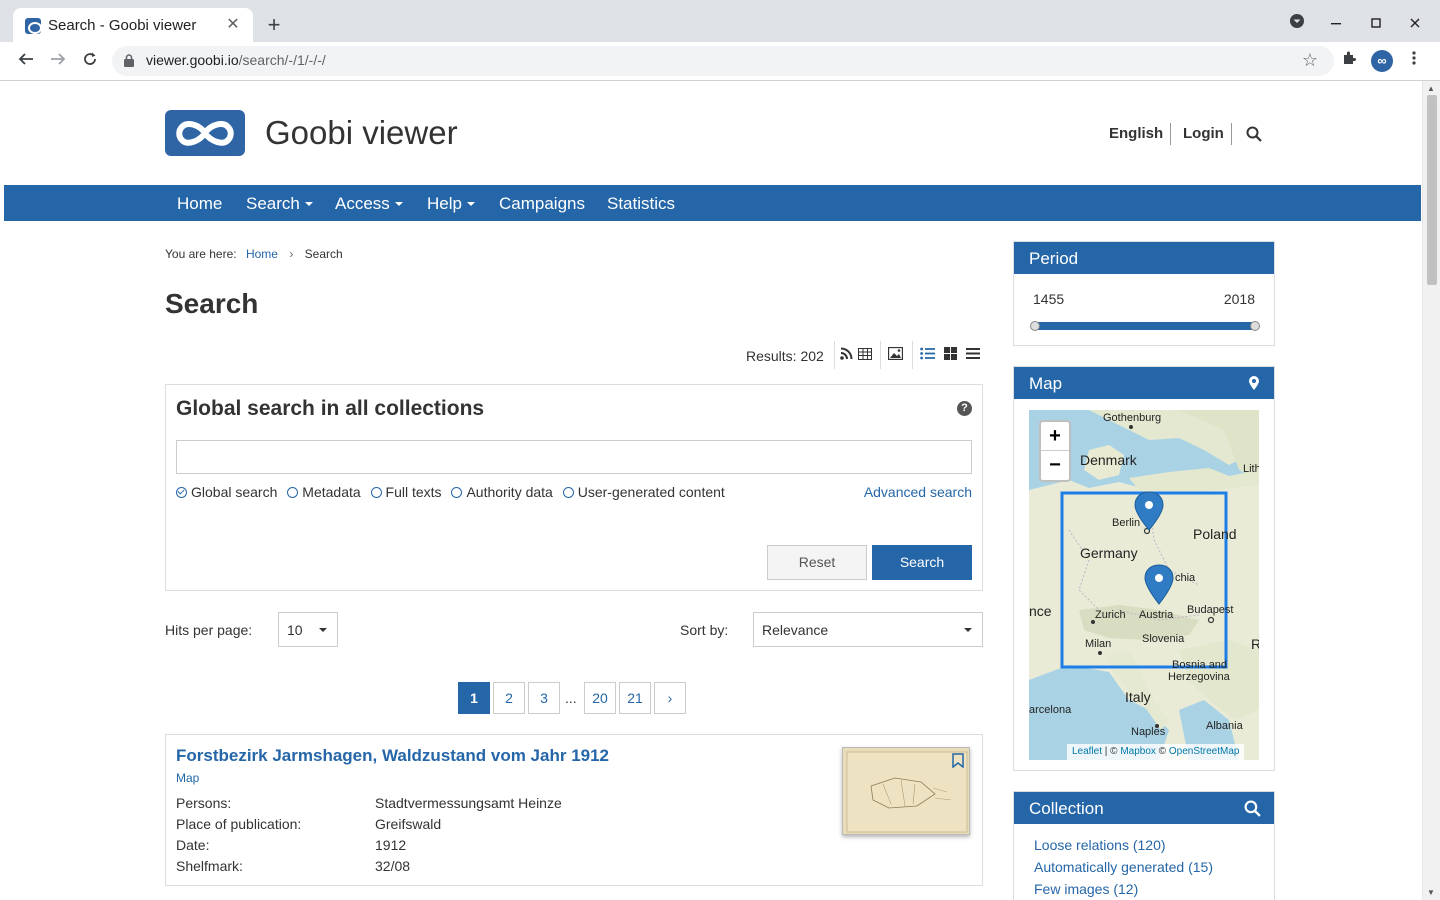 Image resolution: width=1440 pixels, height=900 pixels. What do you see at coordinates (600, 698) in the screenshot?
I see `page-20-button: 20` at bounding box center [600, 698].